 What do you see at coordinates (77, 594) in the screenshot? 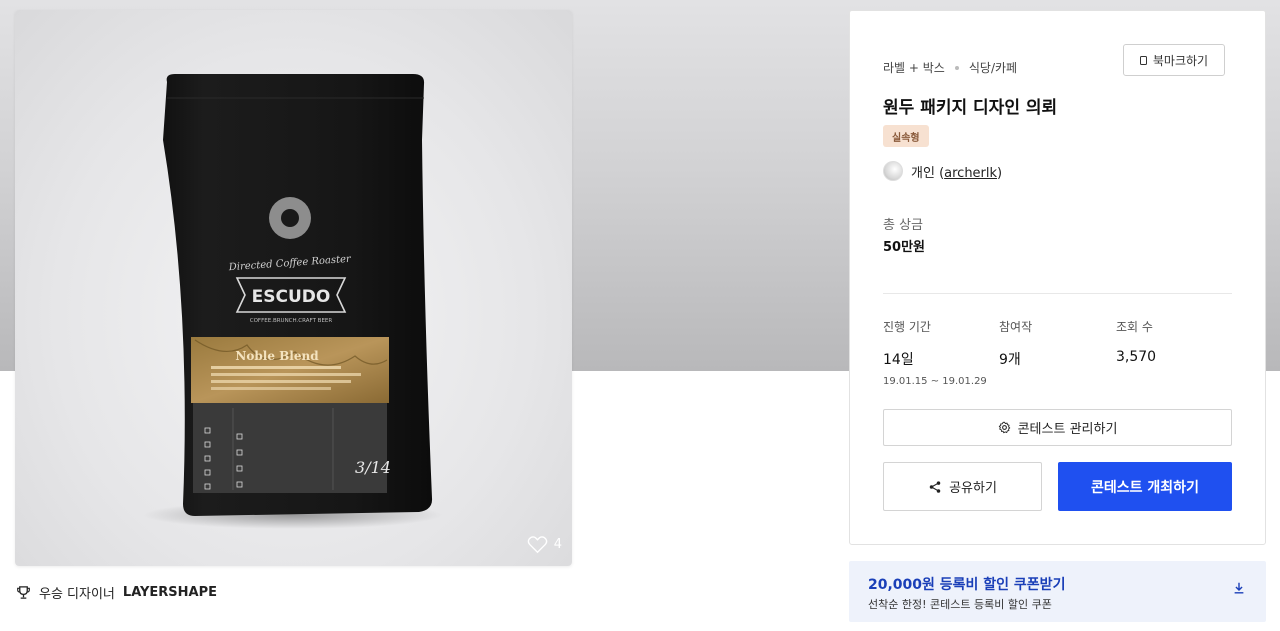
I see `winner-prefix: 우승 디자이너` at bounding box center [77, 594].